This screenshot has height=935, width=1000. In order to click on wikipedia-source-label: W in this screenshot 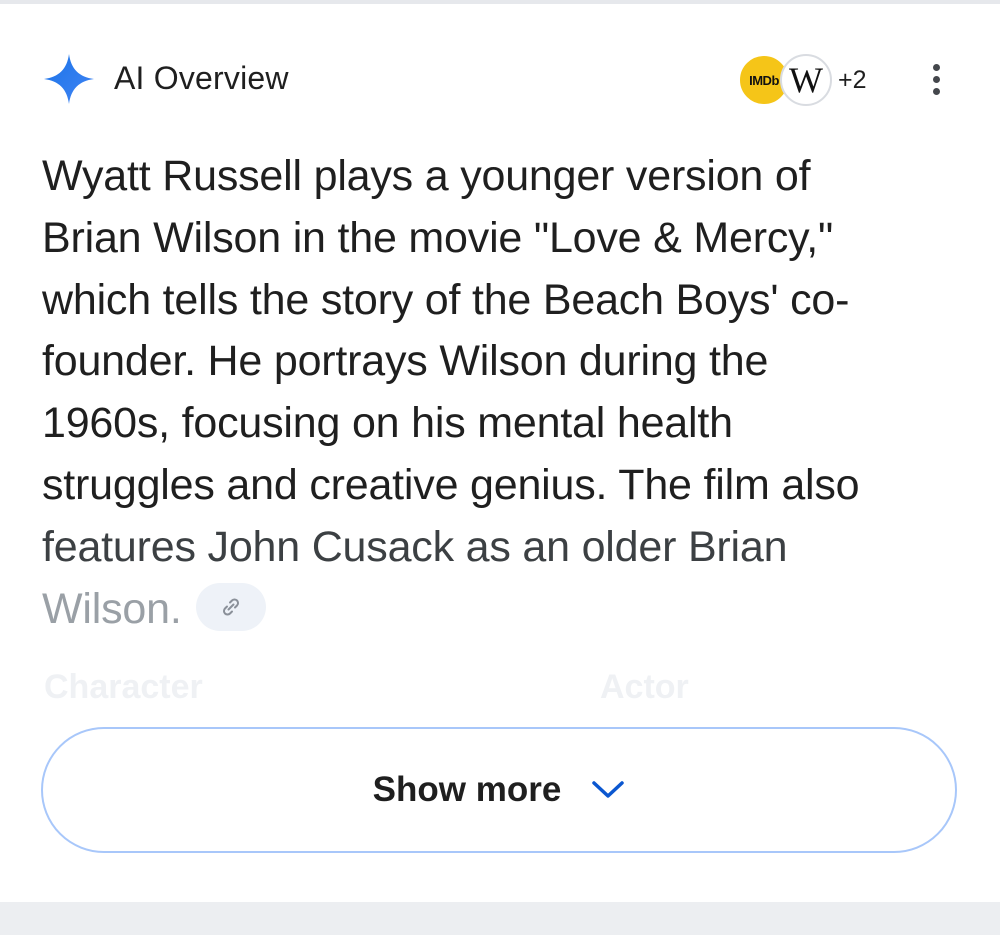, I will do `click(806, 80)`.